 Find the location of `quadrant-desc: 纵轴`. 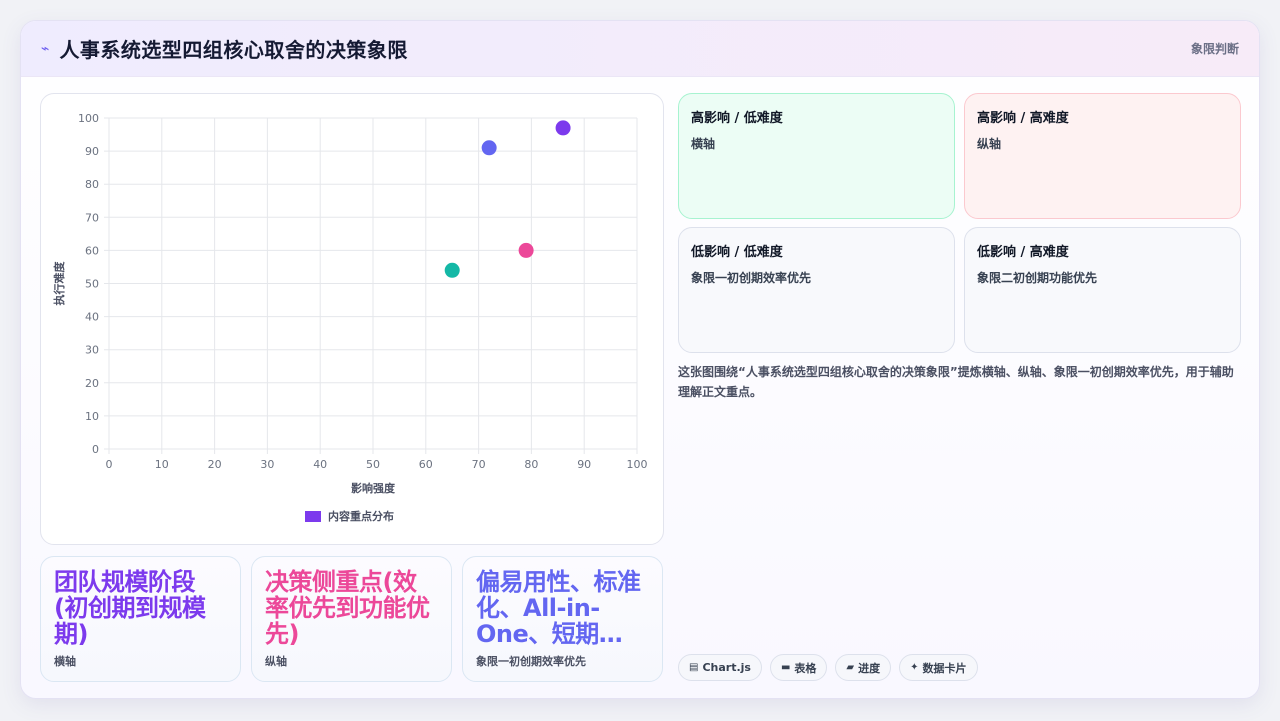

quadrant-desc: 纵轴 is located at coordinates (989, 144).